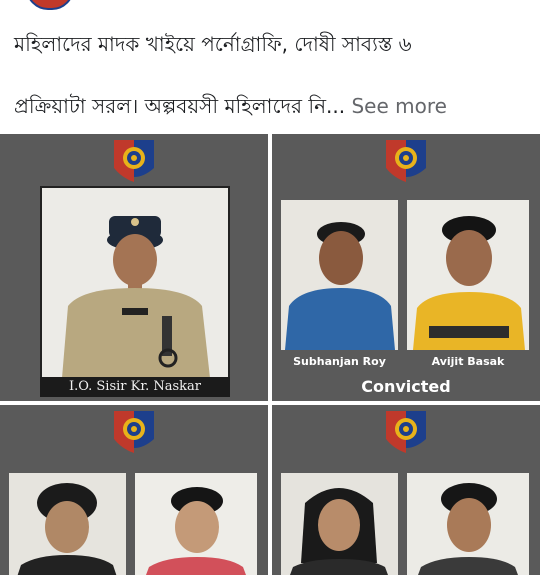  What do you see at coordinates (468, 361) in the screenshot?
I see `convict-name: Avijit Basak` at bounding box center [468, 361].